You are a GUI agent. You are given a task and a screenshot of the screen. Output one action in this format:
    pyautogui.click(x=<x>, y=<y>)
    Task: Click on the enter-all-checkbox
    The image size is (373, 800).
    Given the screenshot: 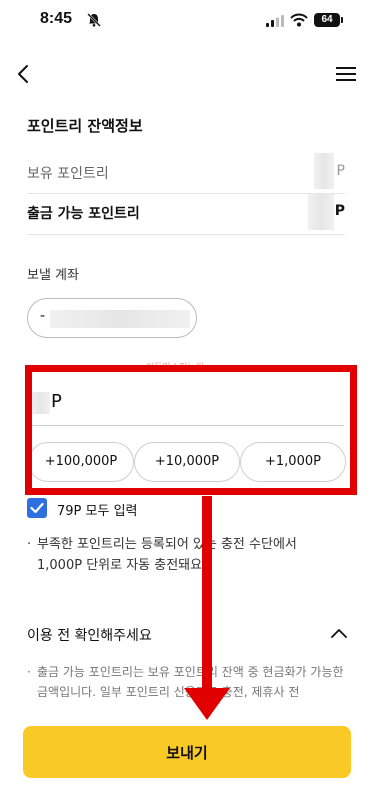 What is the action you would take?
    pyautogui.click(x=37, y=508)
    